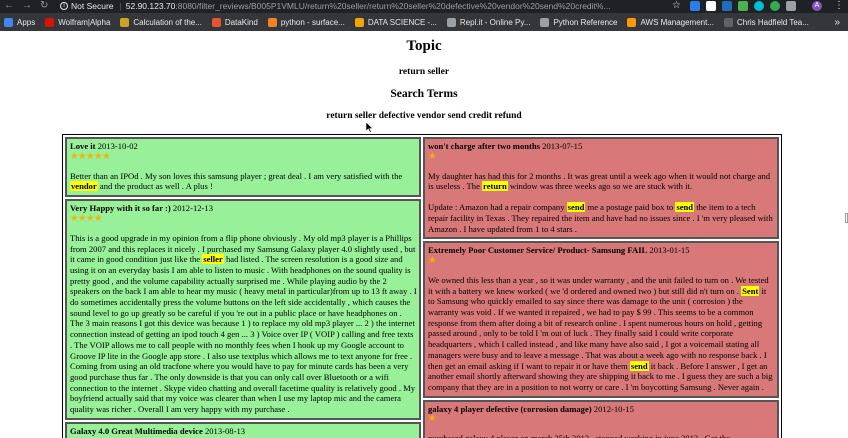  I want to click on highlighted-term: seller, so click(213, 259).